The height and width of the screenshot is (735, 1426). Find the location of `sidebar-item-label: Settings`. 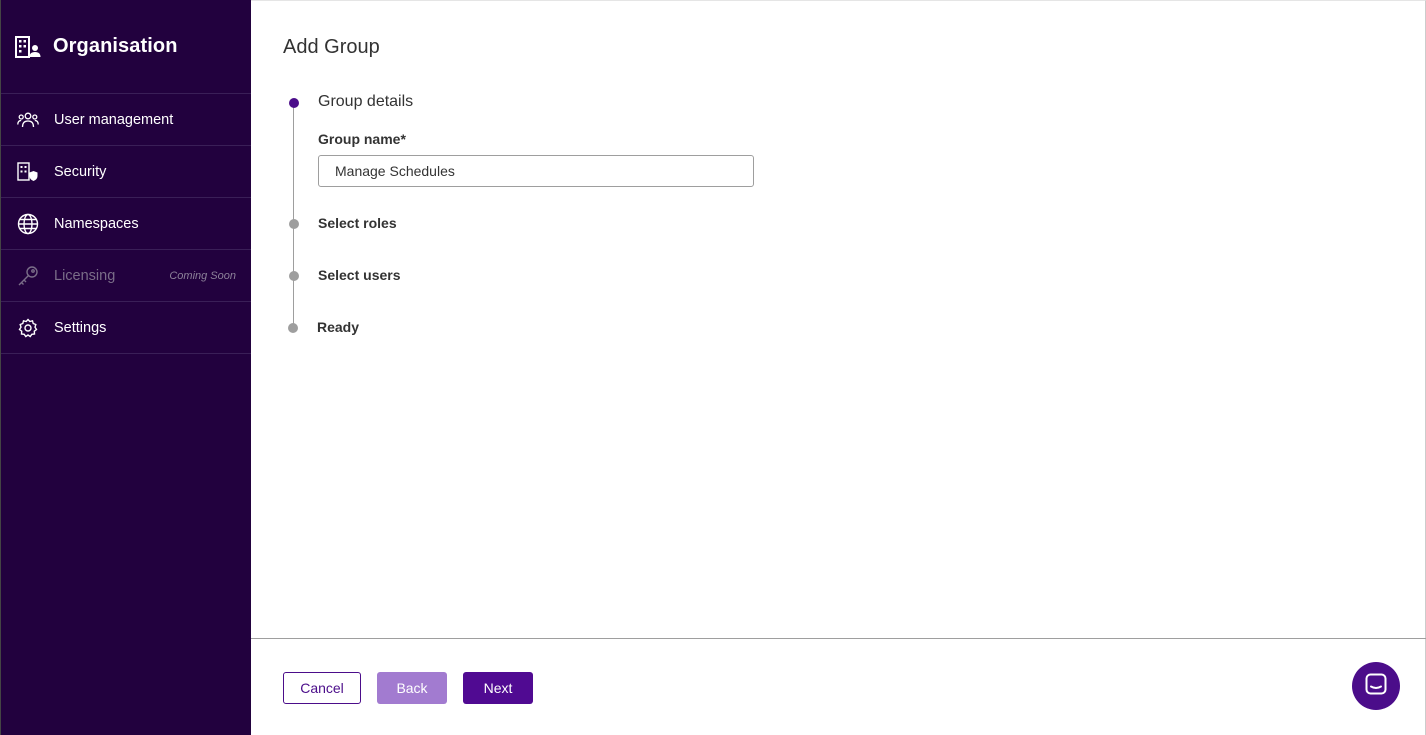

sidebar-item-label: Settings is located at coordinates (80, 327).